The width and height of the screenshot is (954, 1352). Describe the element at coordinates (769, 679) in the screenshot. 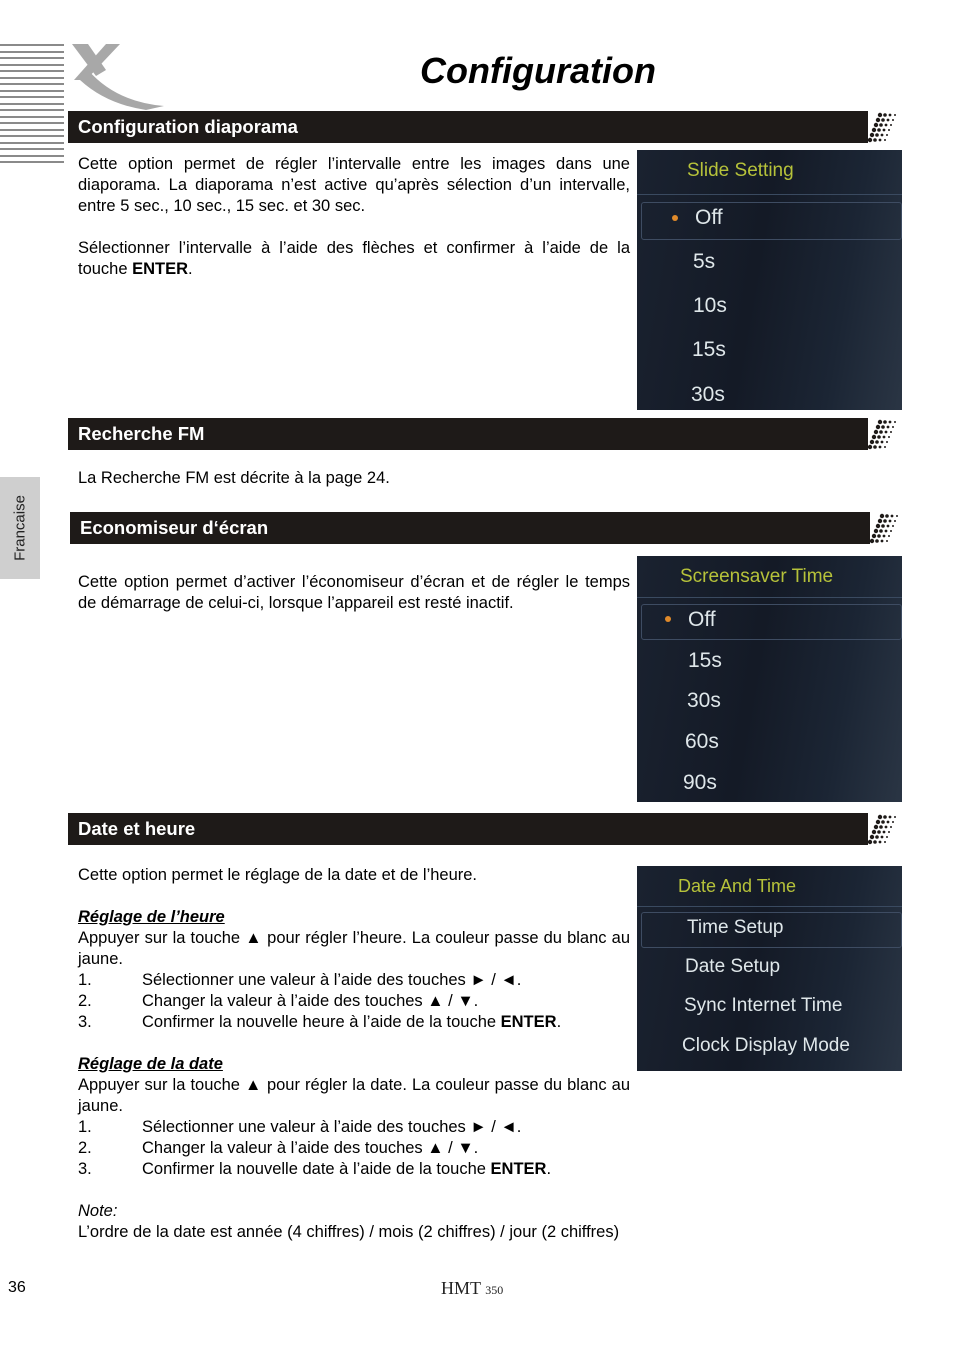

I see `screensaver-time-screen: Screensaver Time Off 15s 30s 60s 90s` at that location.